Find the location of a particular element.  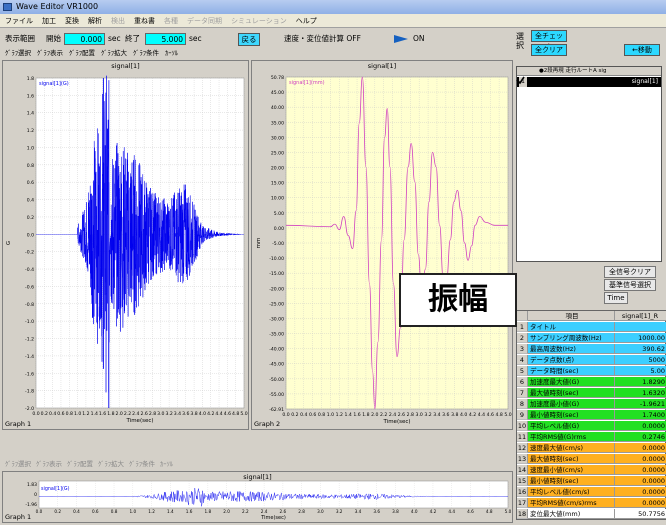

property-row: 8 加速度最小値(G) -1.9621 is located at coordinates (591, 404).